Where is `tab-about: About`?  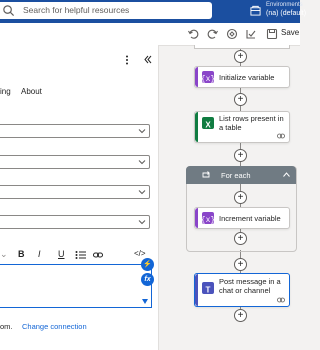 tab-about: About is located at coordinates (31, 91).